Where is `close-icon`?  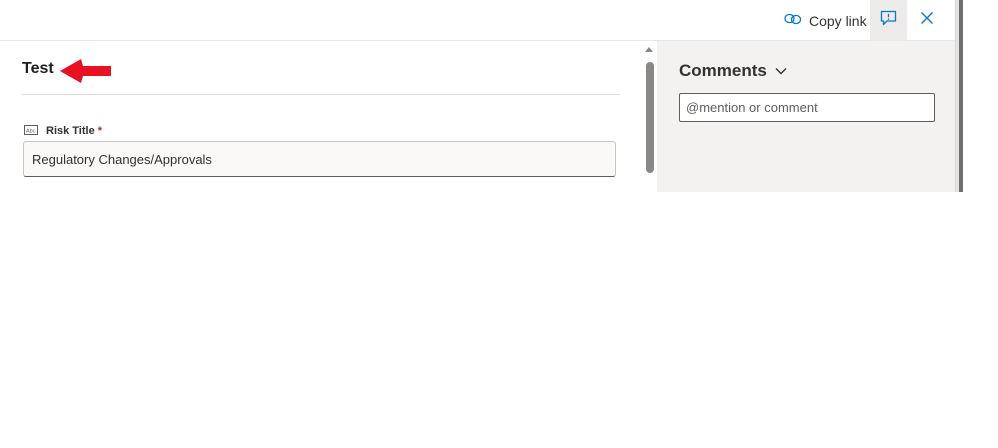 close-icon is located at coordinates (927, 20).